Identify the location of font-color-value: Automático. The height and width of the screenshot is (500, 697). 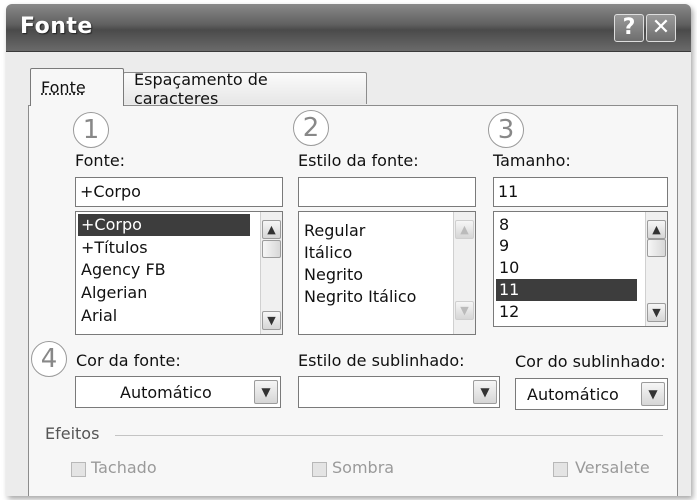
(166, 392).